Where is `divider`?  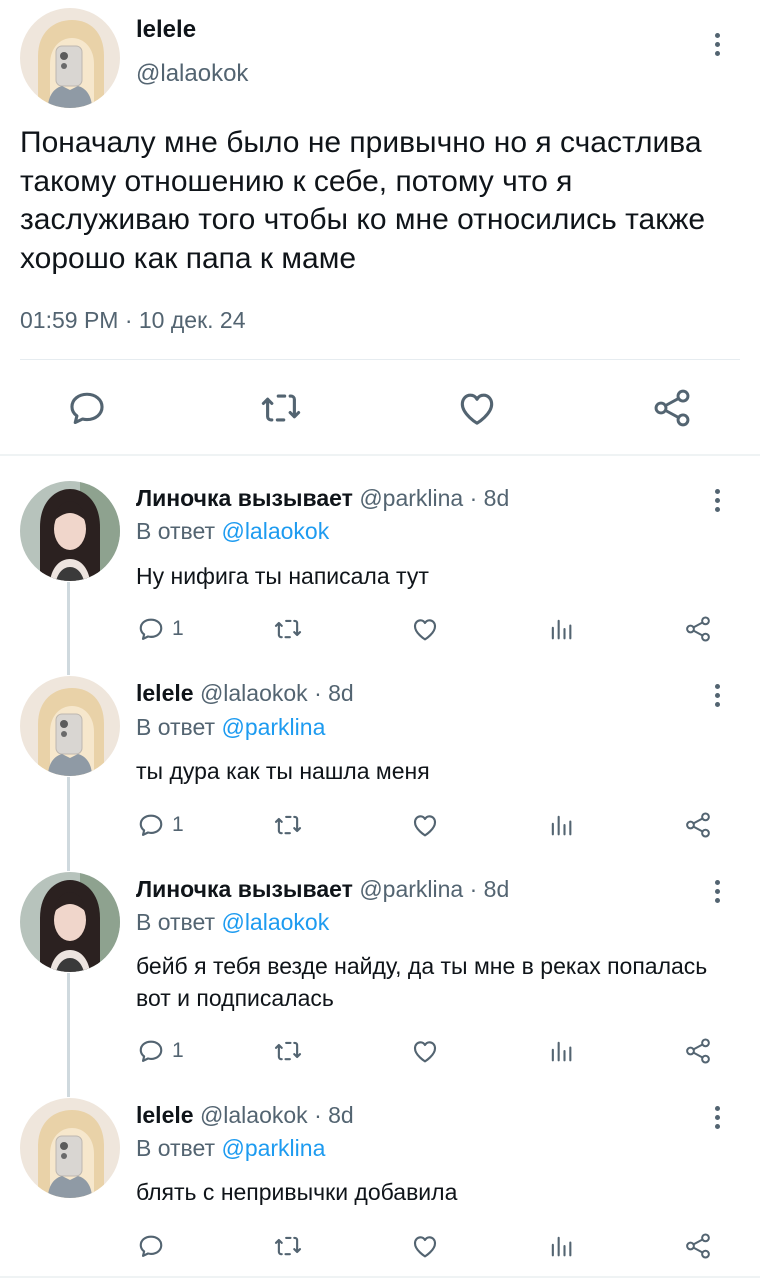 divider is located at coordinates (380, 359).